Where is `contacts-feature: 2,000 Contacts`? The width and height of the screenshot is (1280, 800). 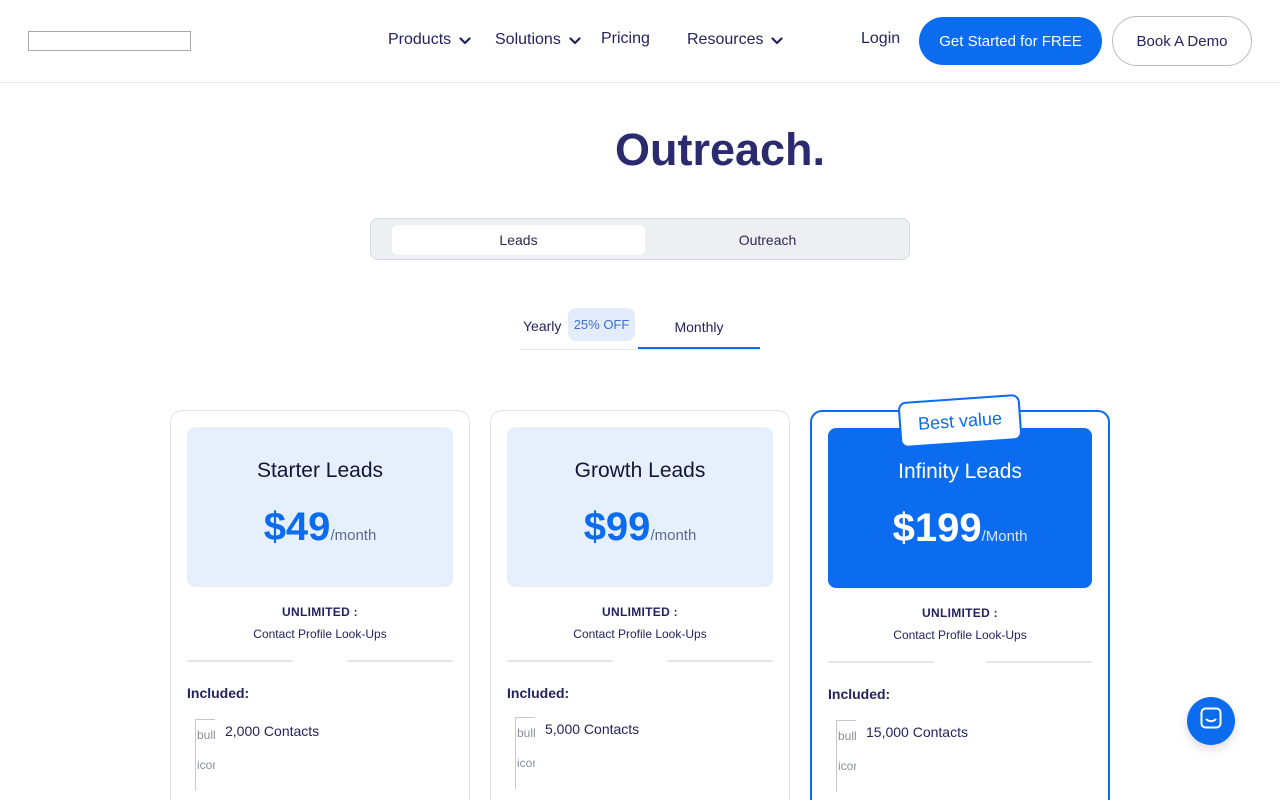
contacts-feature: 2,000 Contacts is located at coordinates (272, 731).